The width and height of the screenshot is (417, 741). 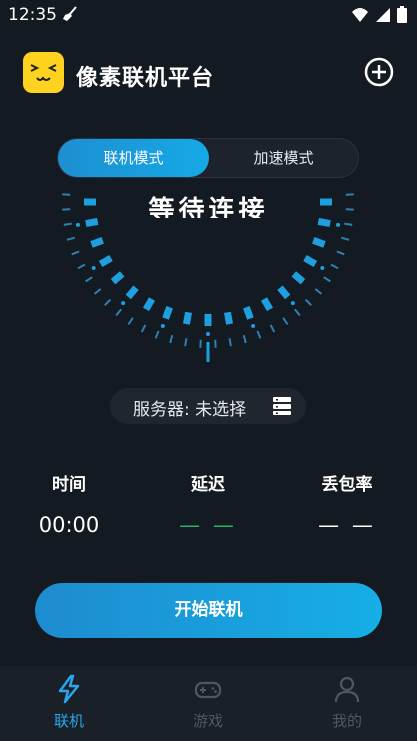 I want to click on app-title: 像素联机平台, so click(x=145, y=78).